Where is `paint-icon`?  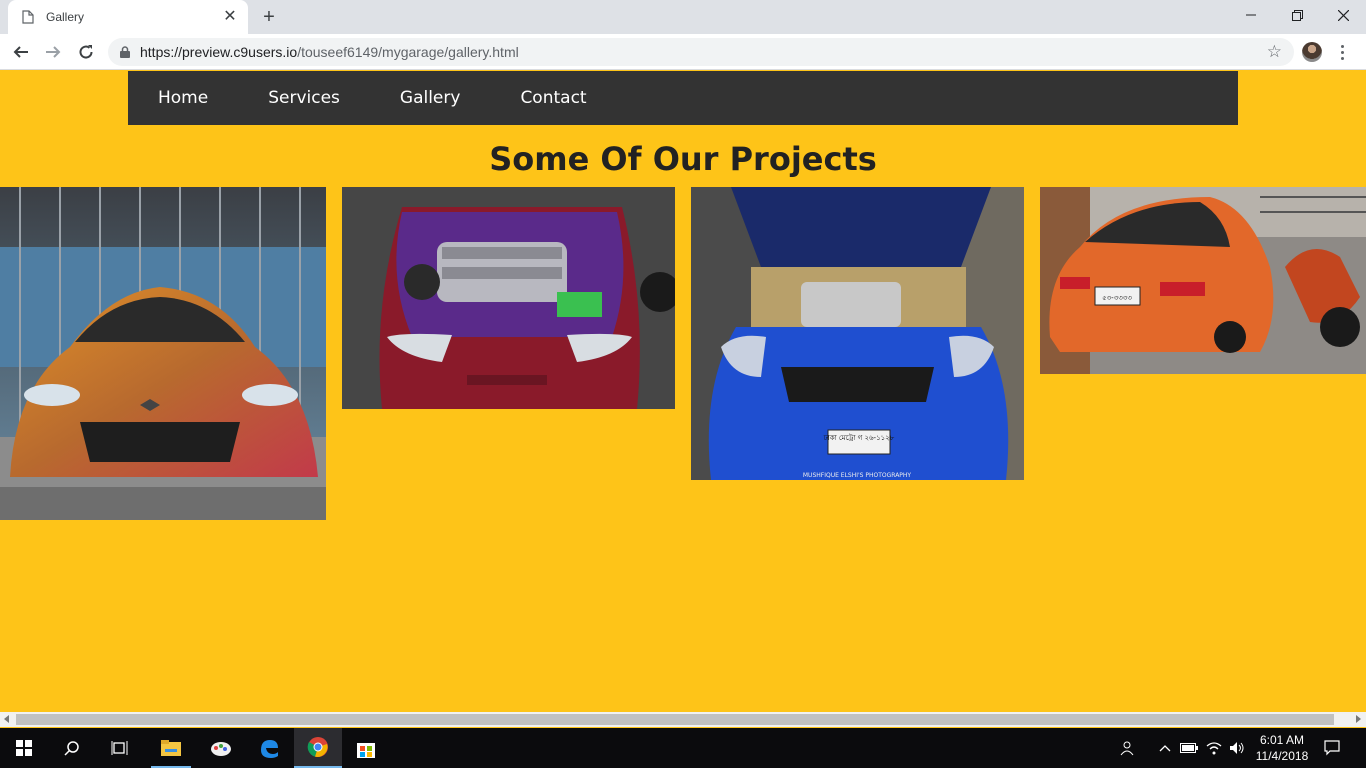 paint-icon is located at coordinates (221, 748).